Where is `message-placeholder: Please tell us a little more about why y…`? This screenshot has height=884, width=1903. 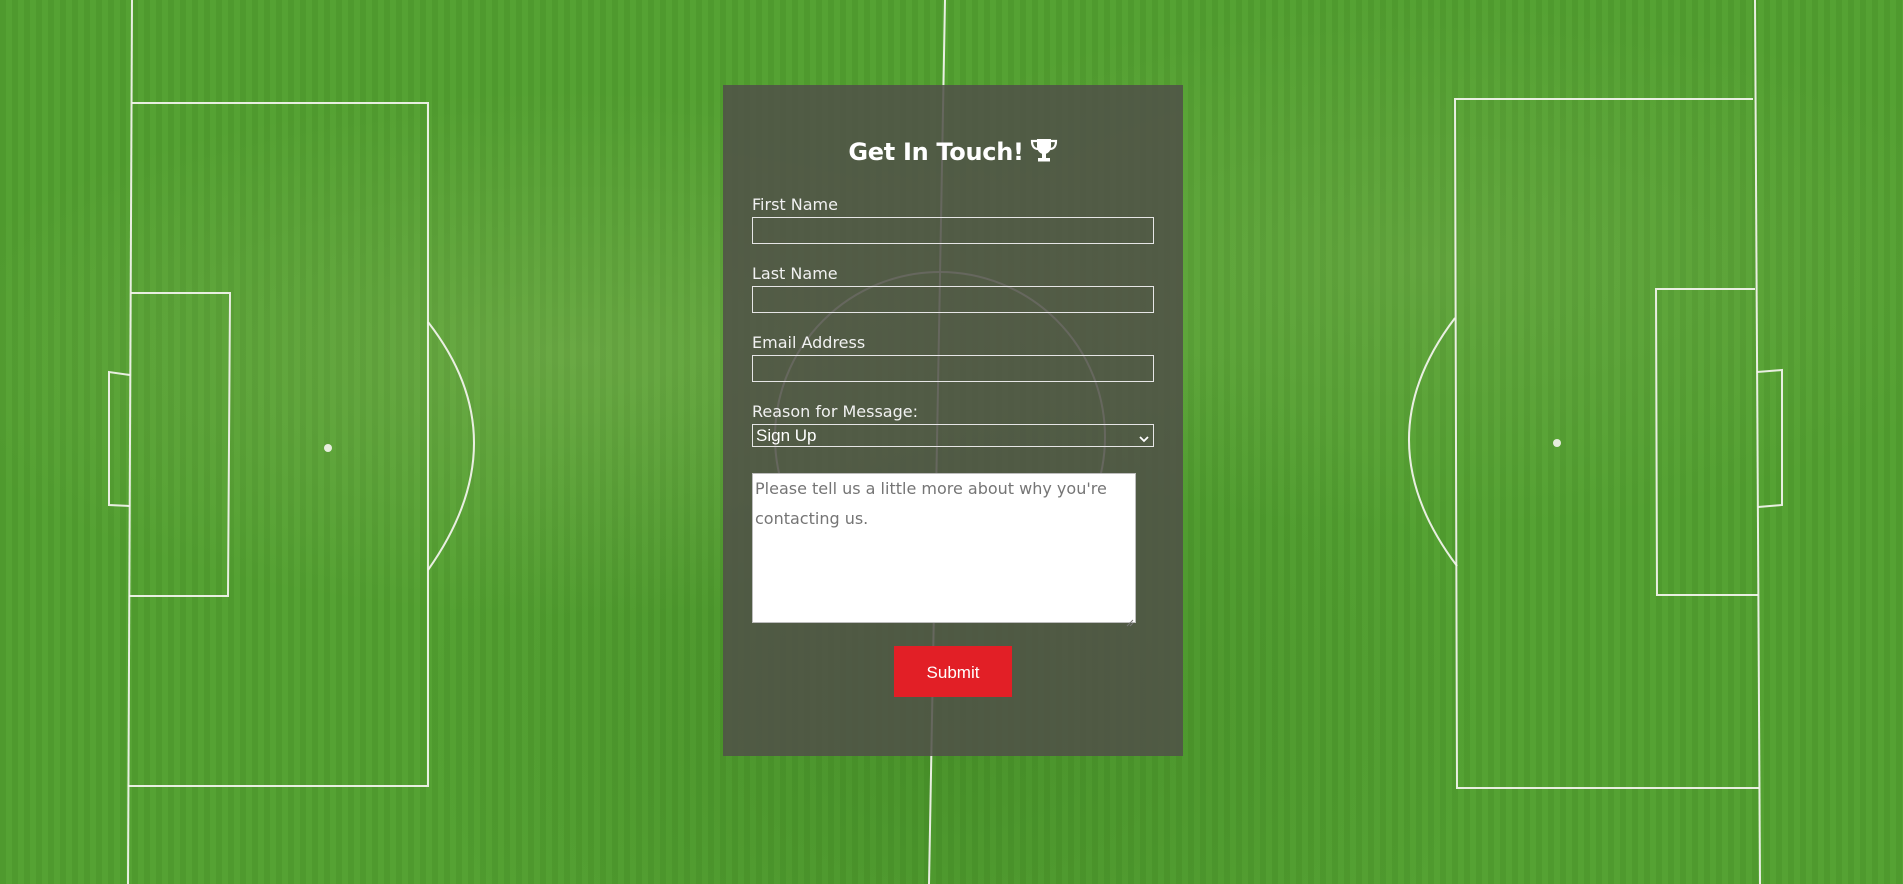 message-placeholder: Please tell us a little more about why y… is located at coordinates (931, 503).